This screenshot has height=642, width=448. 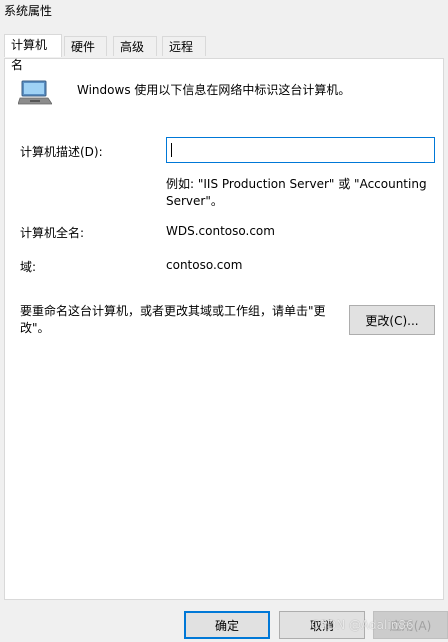 What do you see at coordinates (33, 53) in the screenshot?
I see `tab-computer-name: 计算机名` at bounding box center [33, 53].